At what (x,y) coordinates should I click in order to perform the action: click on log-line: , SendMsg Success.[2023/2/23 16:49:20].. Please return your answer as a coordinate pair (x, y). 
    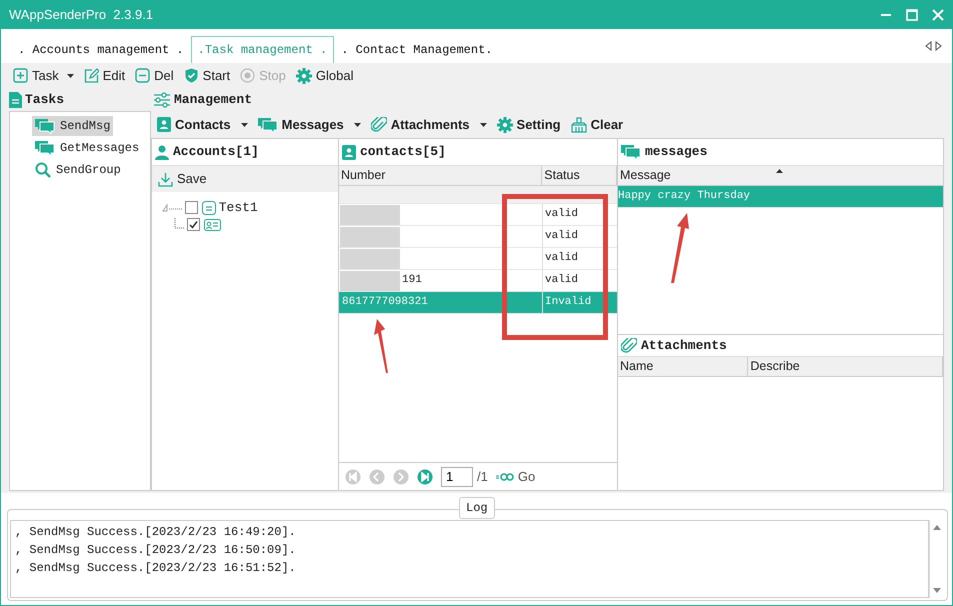
    Looking at the image, I should click on (156, 532).